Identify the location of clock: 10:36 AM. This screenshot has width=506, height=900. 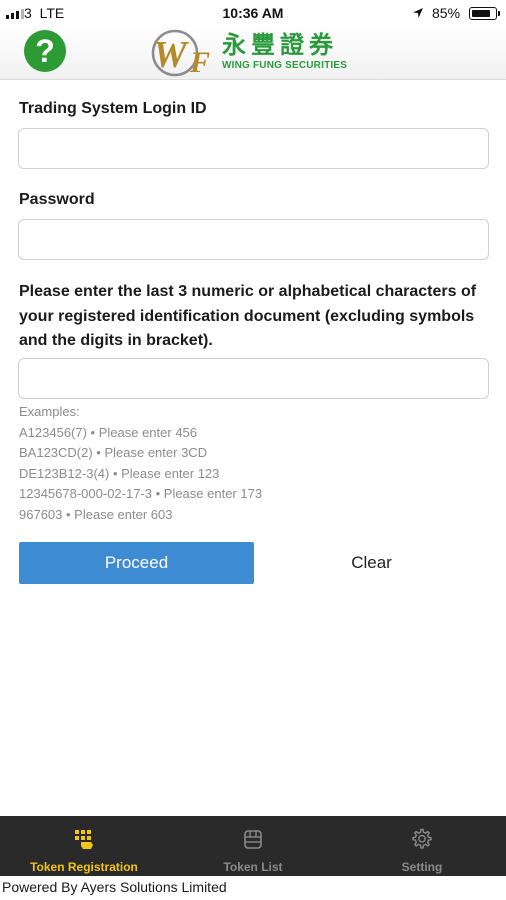
(253, 13).